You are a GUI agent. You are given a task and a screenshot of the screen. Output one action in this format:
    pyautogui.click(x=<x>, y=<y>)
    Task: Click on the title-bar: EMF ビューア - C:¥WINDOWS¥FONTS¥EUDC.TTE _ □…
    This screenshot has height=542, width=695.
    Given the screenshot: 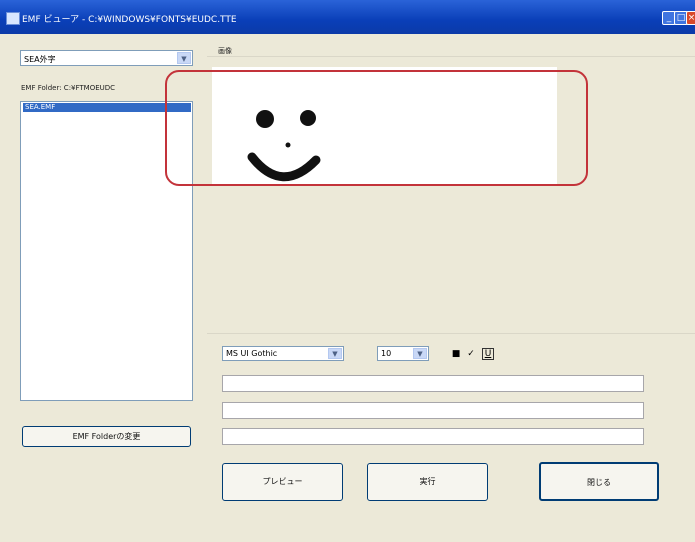 What is the action you would take?
    pyautogui.click(x=347, y=17)
    